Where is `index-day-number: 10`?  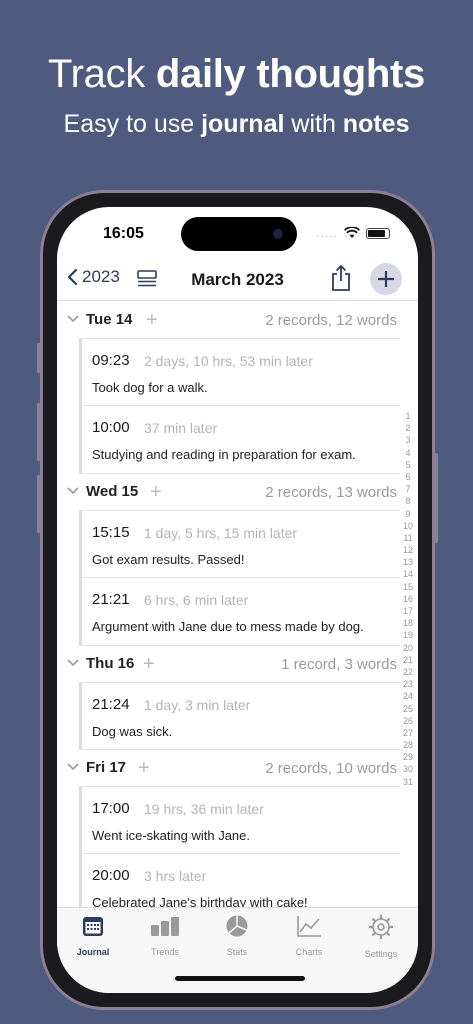 index-day-number: 10 is located at coordinates (408, 526).